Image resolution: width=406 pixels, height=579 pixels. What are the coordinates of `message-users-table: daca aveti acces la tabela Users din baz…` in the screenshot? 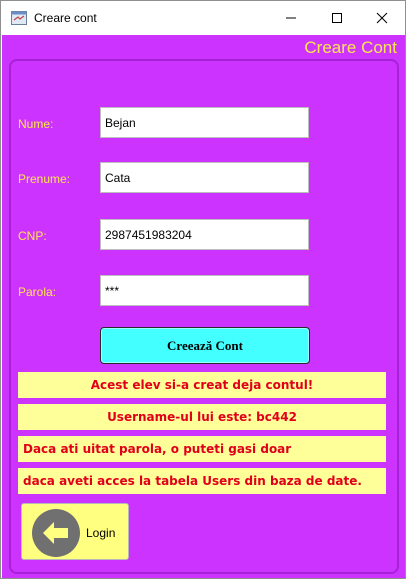 It's located at (202, 481).